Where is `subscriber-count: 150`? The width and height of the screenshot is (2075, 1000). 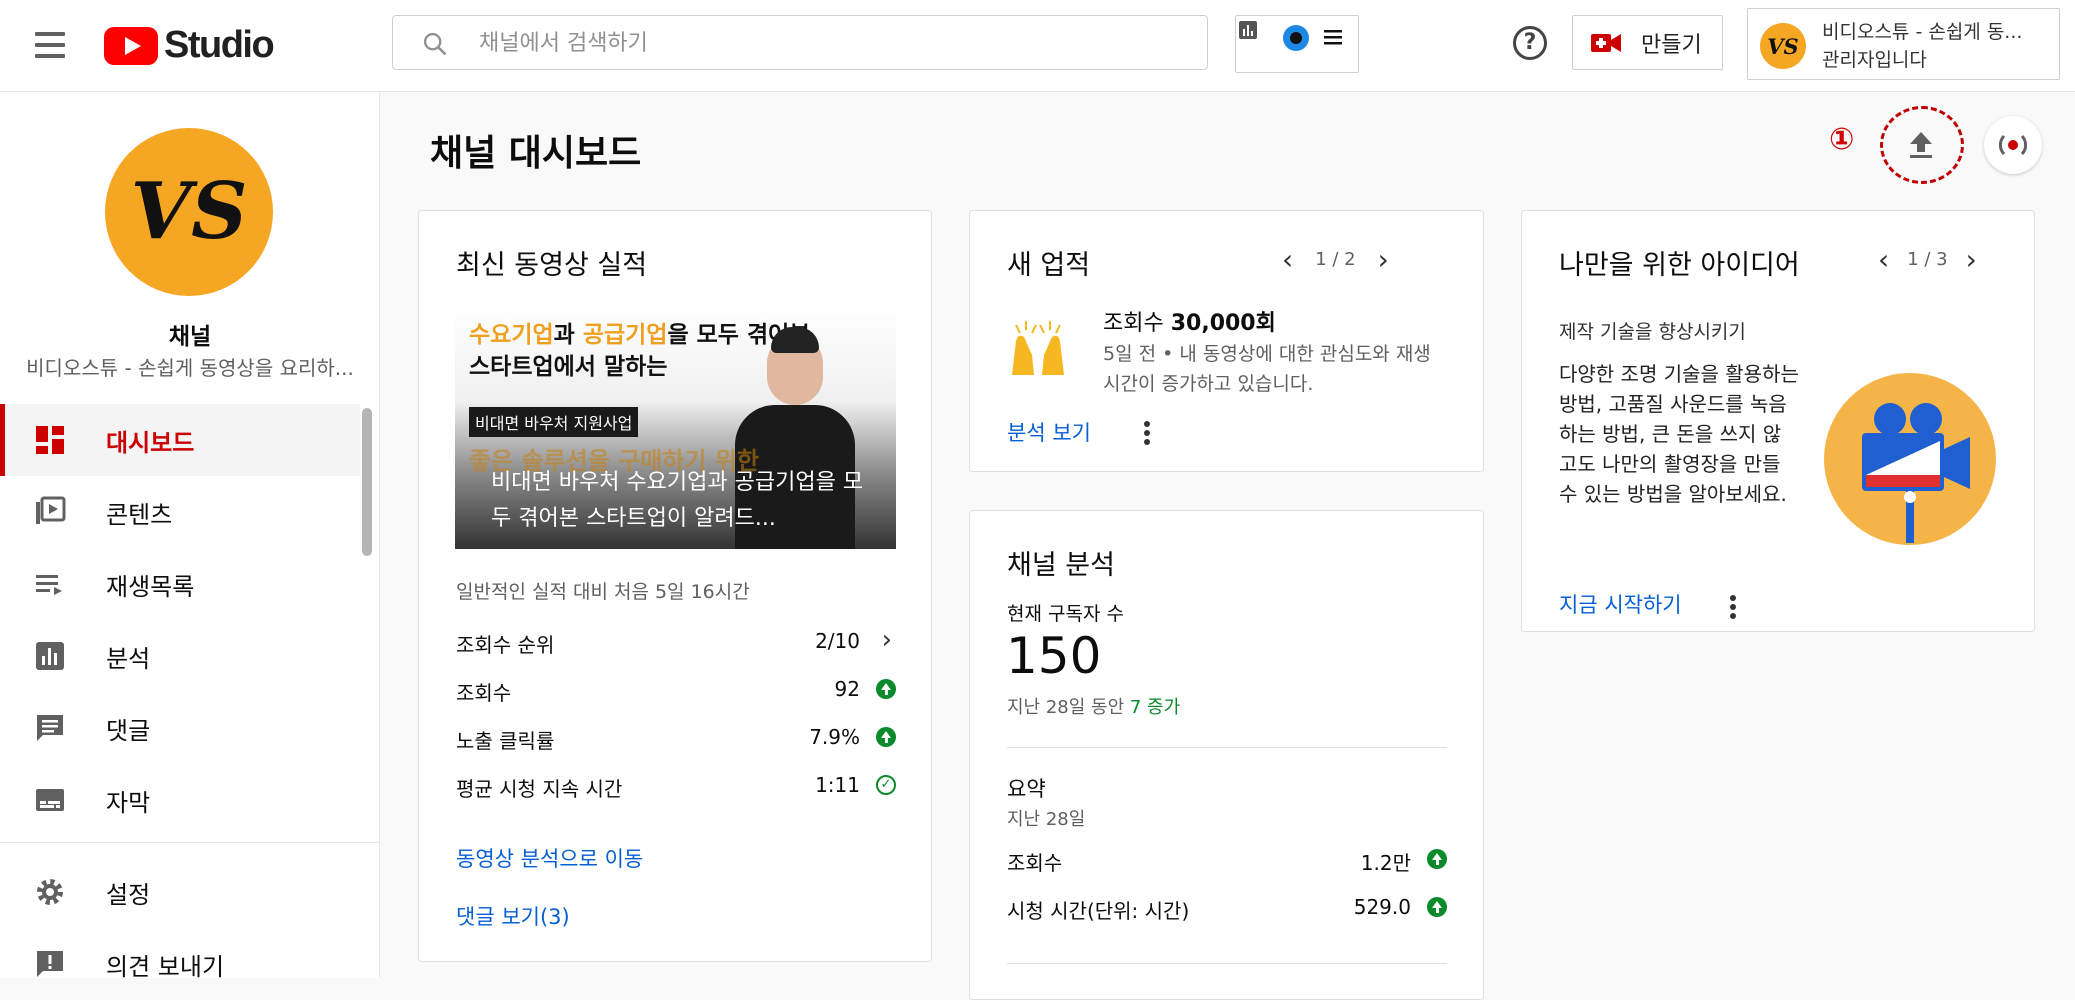 subscriber-count: 150 is located at coordinates (1054, 656).